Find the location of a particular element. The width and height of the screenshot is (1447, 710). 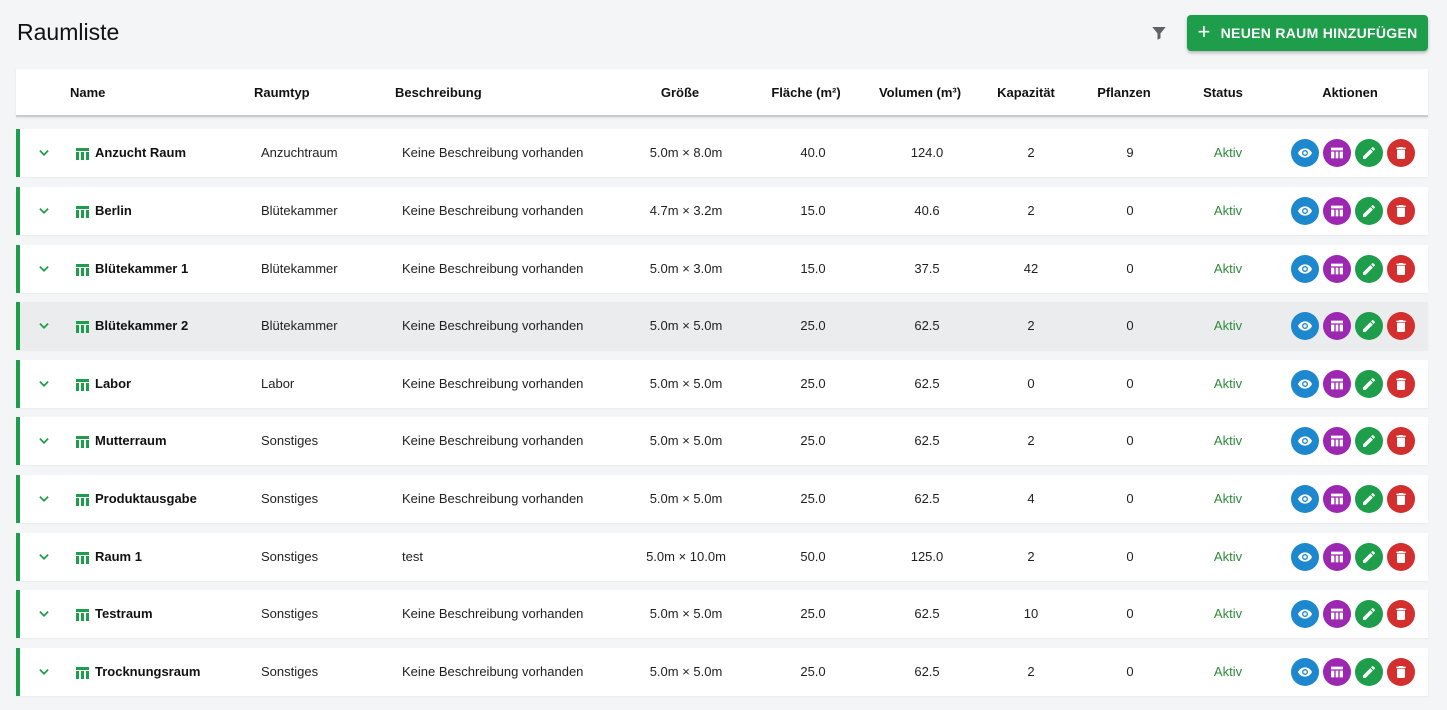

column-header-plants: Pflanzen is located at coordinates (1123, 92).